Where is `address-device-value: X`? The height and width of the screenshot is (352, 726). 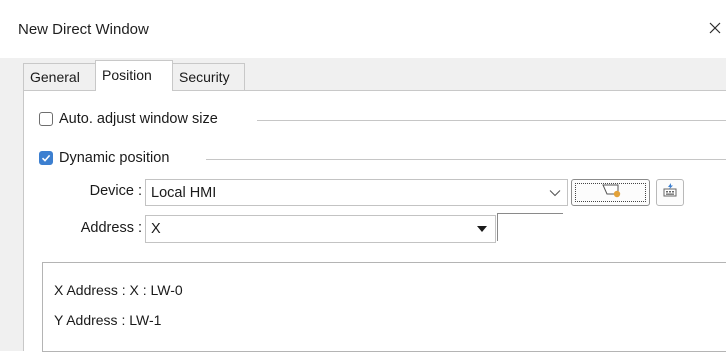 address-device-value: X is located at coordinates (156, 229).